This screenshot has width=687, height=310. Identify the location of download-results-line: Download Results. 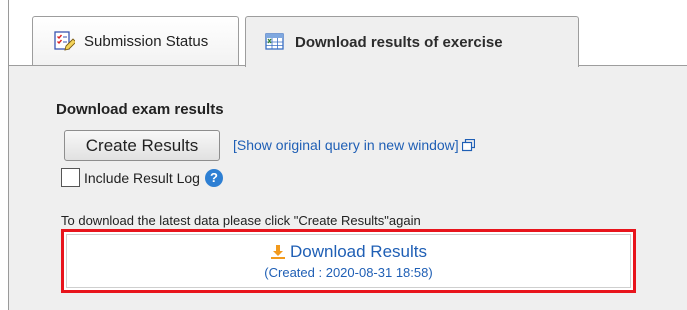
(348, 252).